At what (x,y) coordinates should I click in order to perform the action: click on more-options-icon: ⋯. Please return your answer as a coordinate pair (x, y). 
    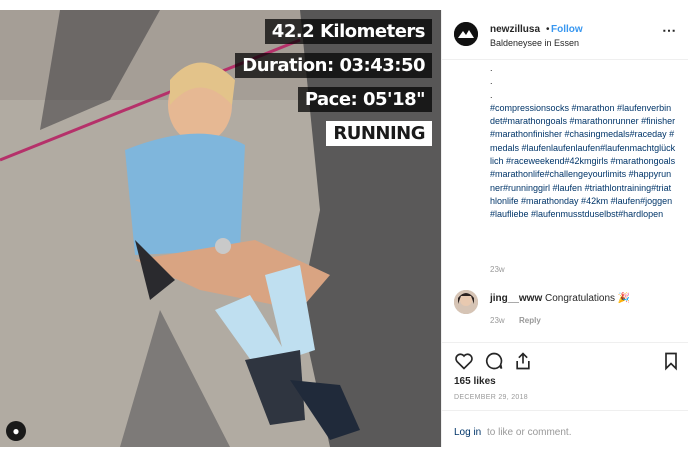
    Looking at the image, I should click on (669, 30).